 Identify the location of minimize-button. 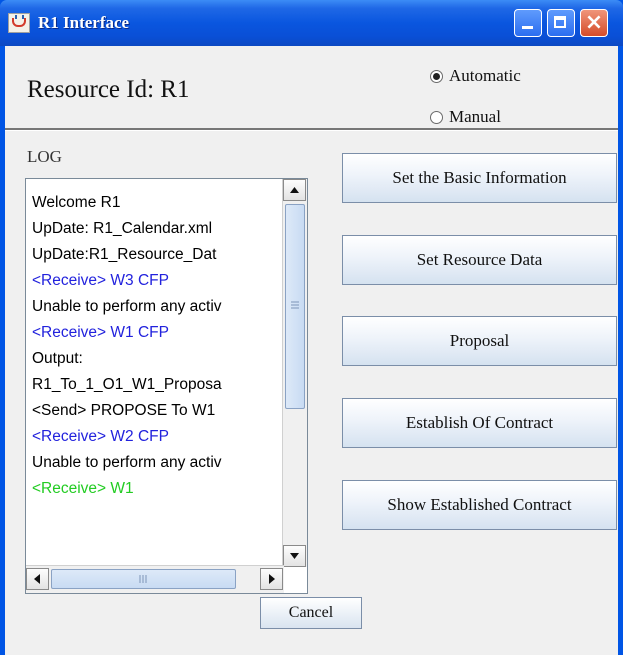
(528, 23).